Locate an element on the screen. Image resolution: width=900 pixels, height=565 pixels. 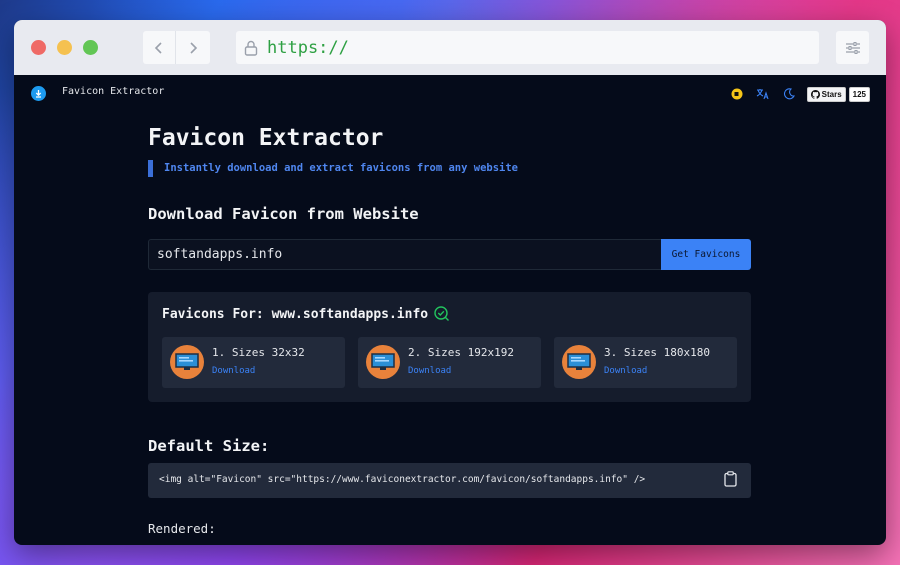
address-bar: https:// is located at coordinates (527, 47).